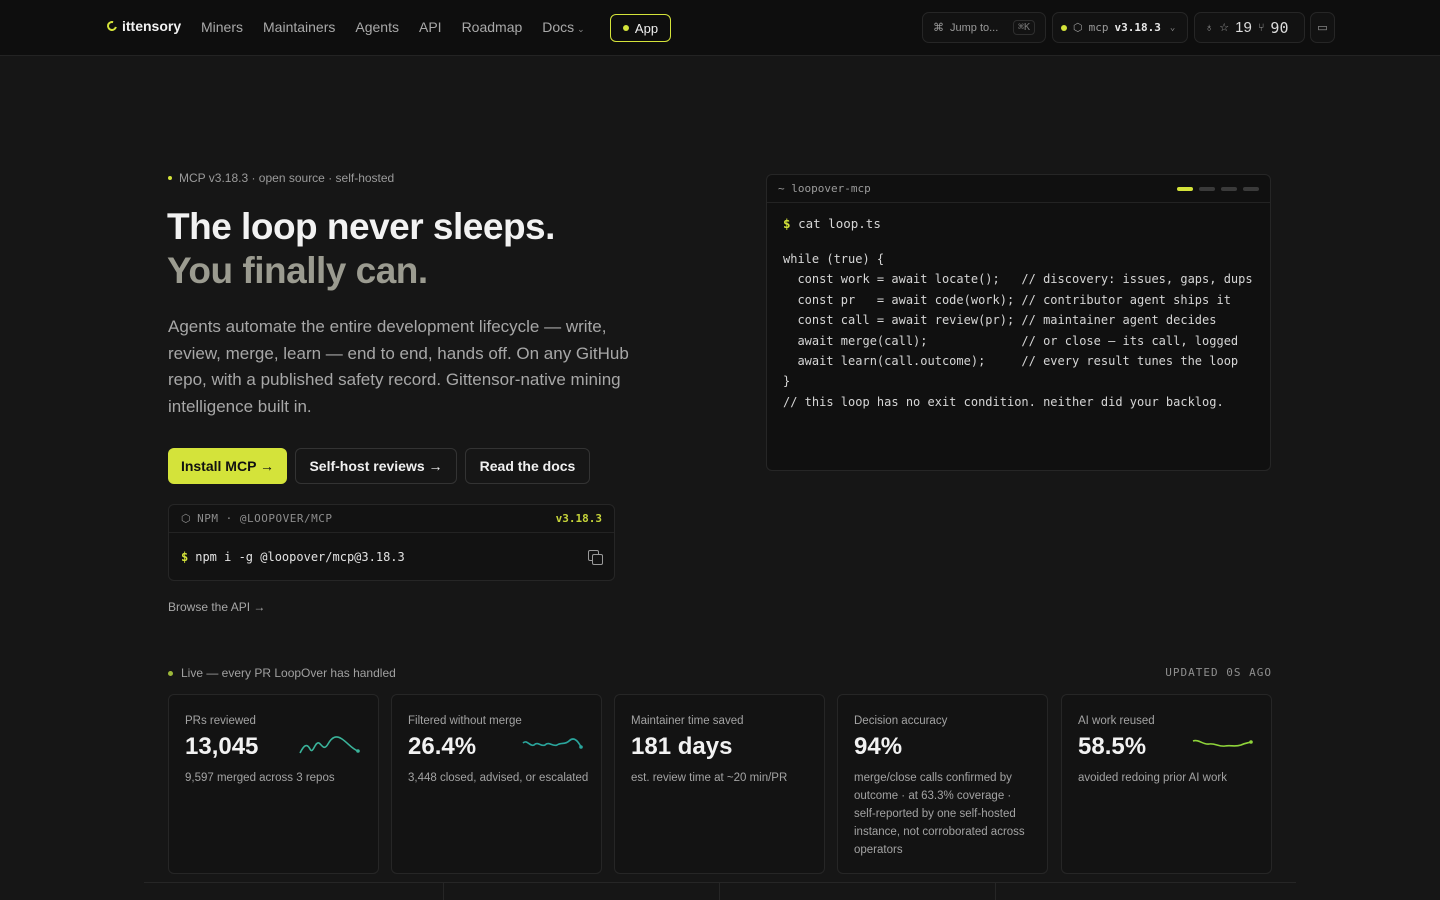  Describe the element at coordinates (682, 746) in the screenshot. I see `stat-value: 181 days` at that location.